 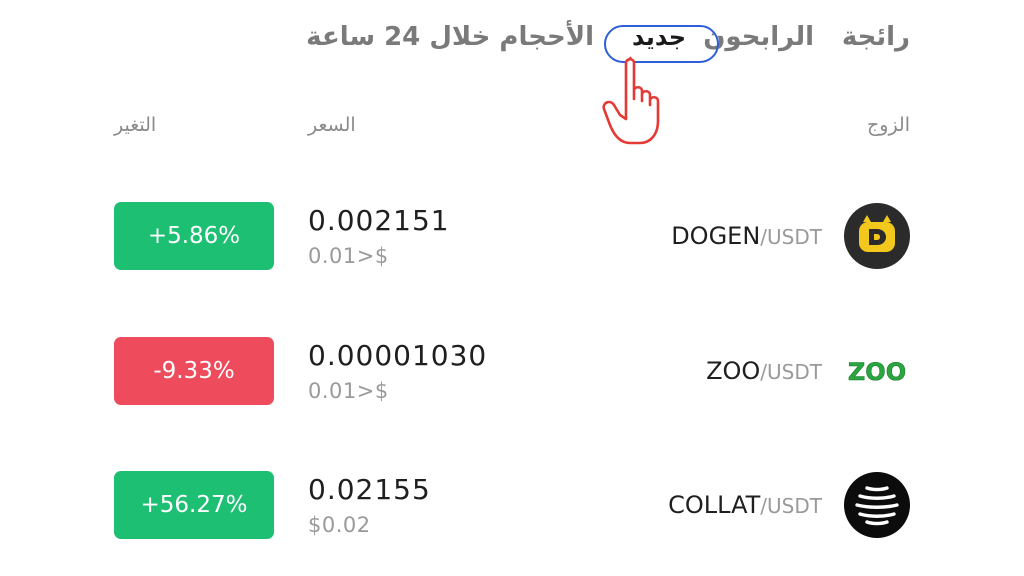 I want to click on pair-base: ZOO, so click(x=733, y=371).